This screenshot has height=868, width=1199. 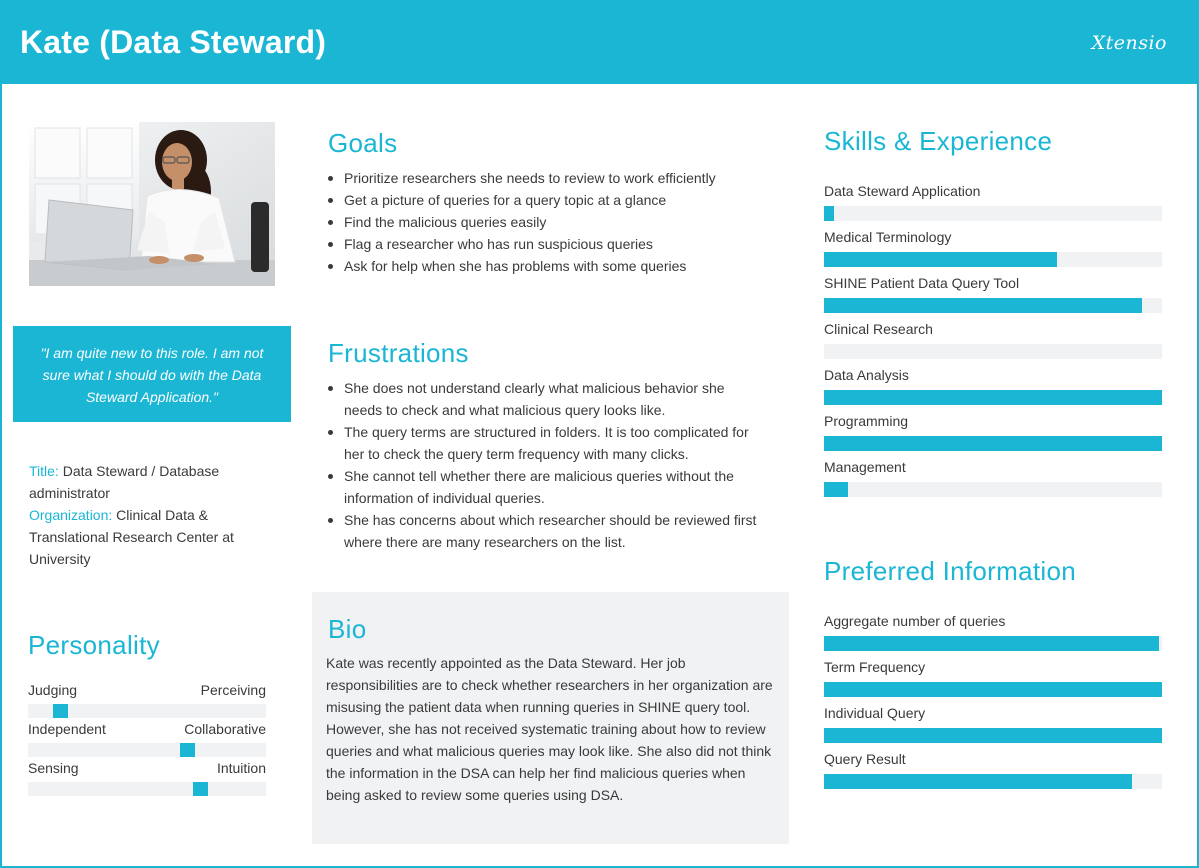 What do you see at coordinates (94, 645) in the screenshot?
I see `personality-heading: Personality` at bounding box center [94, 645].